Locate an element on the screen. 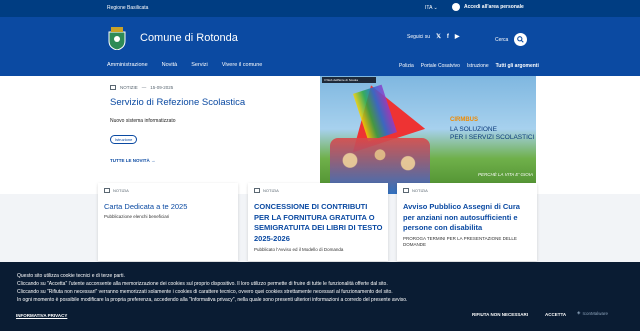 This screenshot has width=640, height=331. nav-item-vivere: Vivere il comune is located at coordinates (242, 65).